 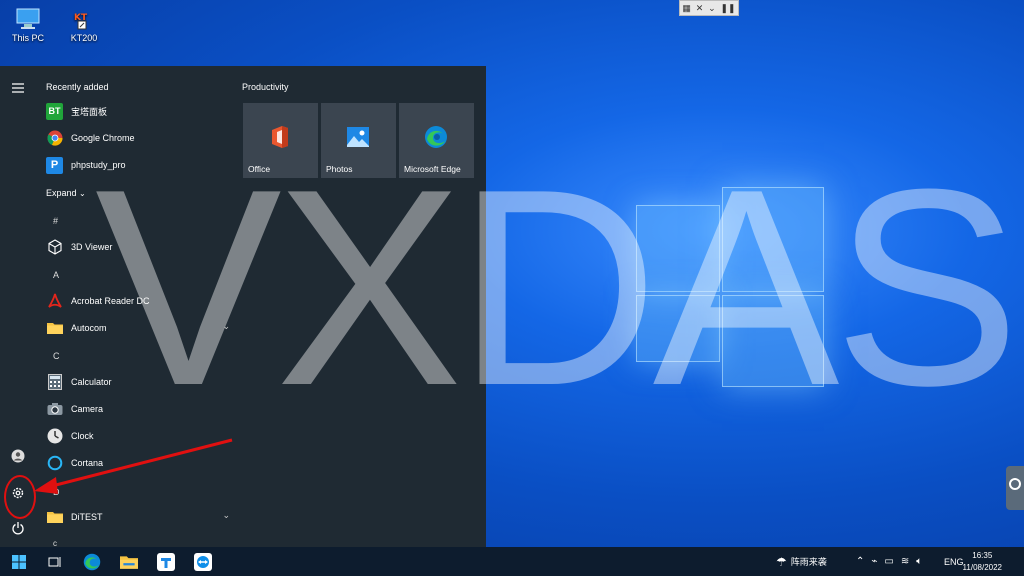 What do you see at coordinates (339, 169) in the screenshot?
I see `tile-label: Photos` at bounding box center [339, 169].